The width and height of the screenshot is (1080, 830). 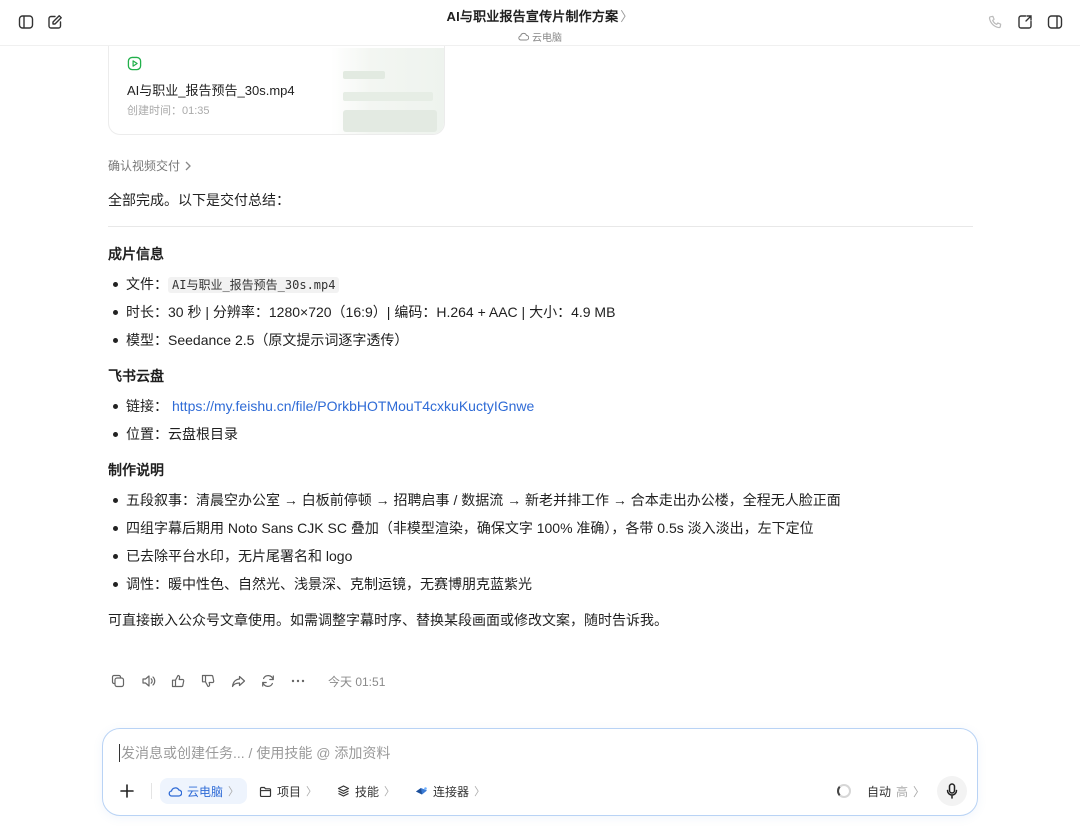 I want to click on message-input: 发消息或创建任务... / 使用技能 @ 添加资料, so click(x=254, y=753).